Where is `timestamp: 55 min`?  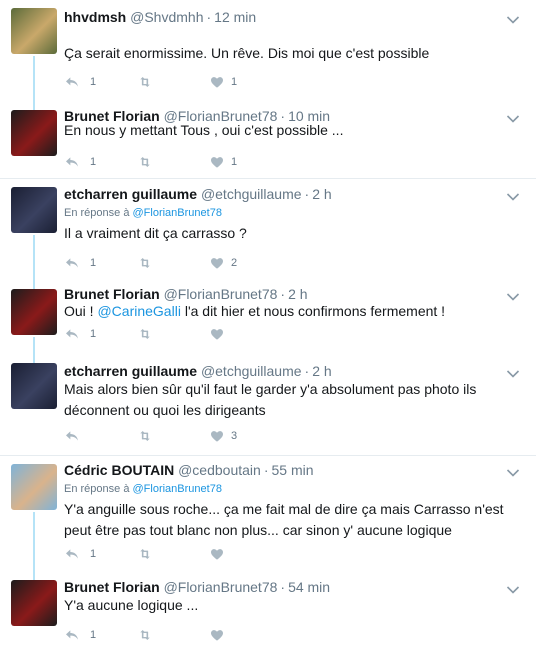
timestamp: 55 min is located at coordinates (292, 470).